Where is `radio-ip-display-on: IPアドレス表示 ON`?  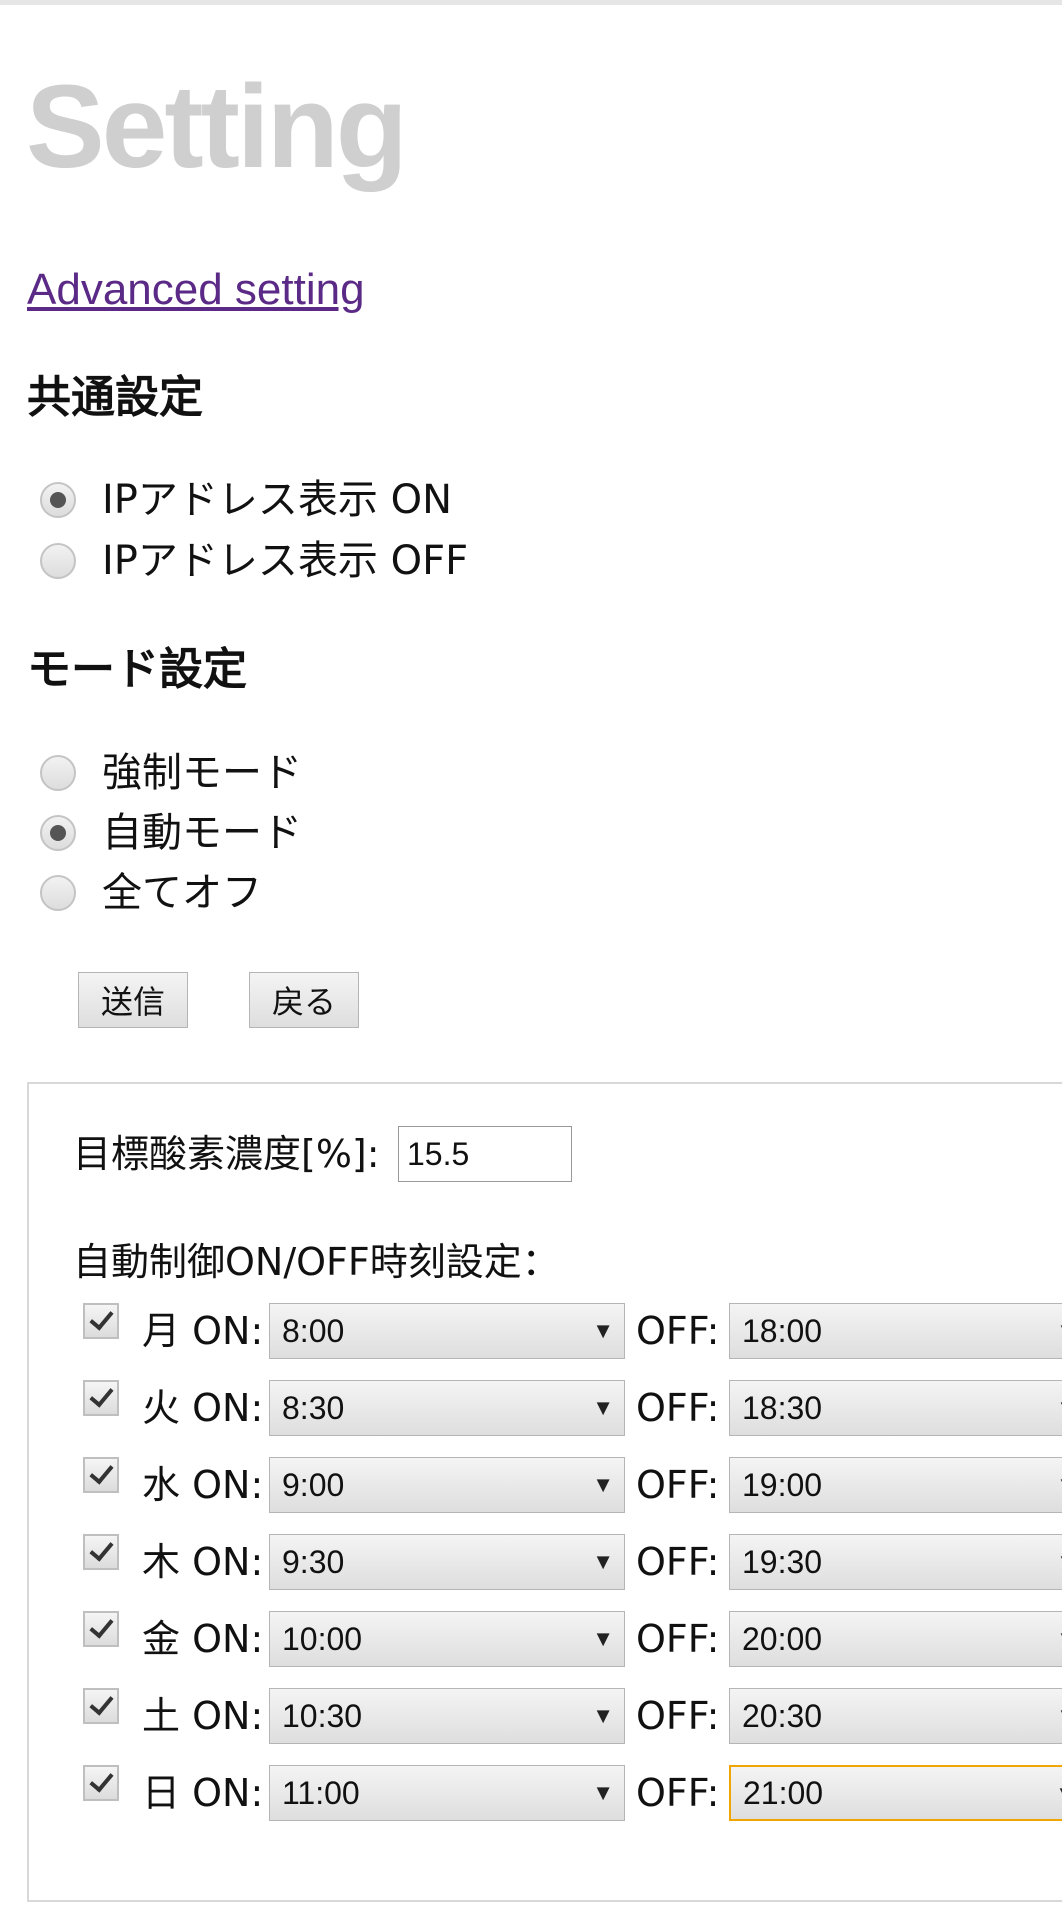 radio-ip-display-on: IPアドレス表示 ON is located at coordinates (246, 500).